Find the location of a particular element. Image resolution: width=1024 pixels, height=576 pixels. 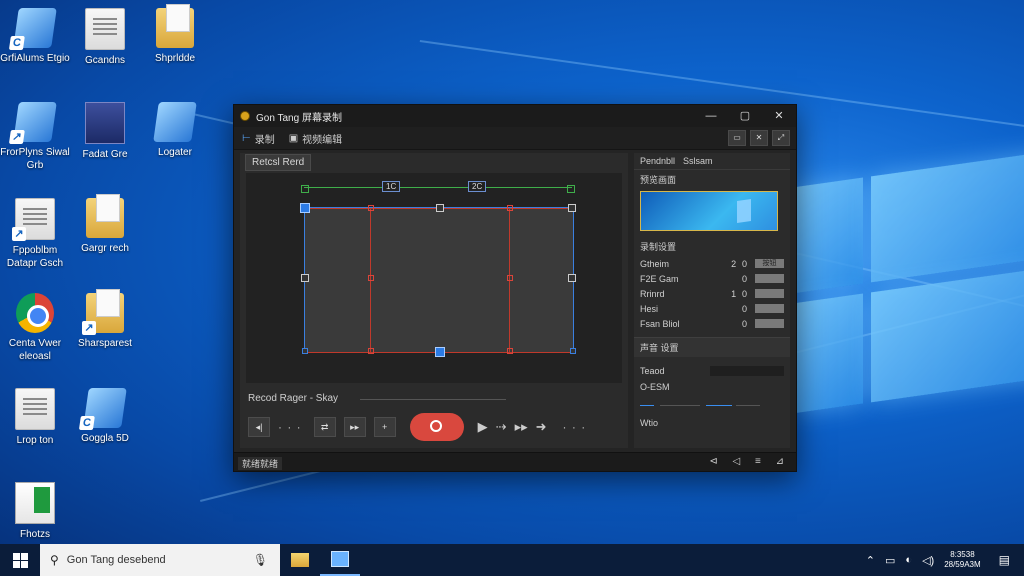

area-label: Retcsl Rerd is located at coordinates (278, 162).